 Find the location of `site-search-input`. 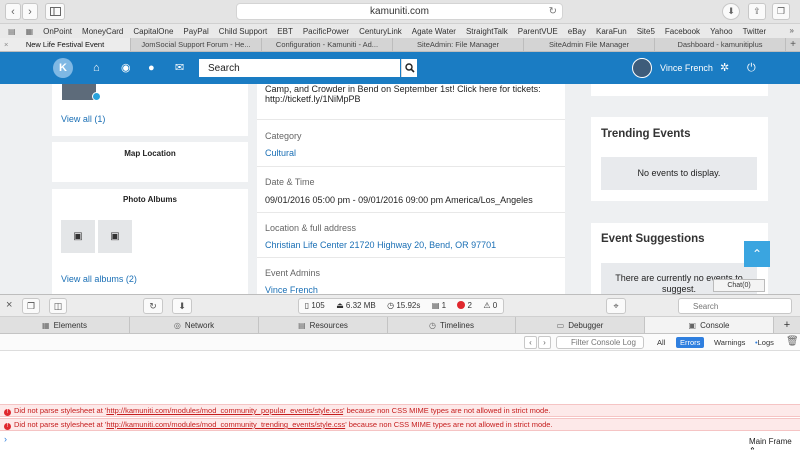

site-search-input is located at coordinates (299, 68).